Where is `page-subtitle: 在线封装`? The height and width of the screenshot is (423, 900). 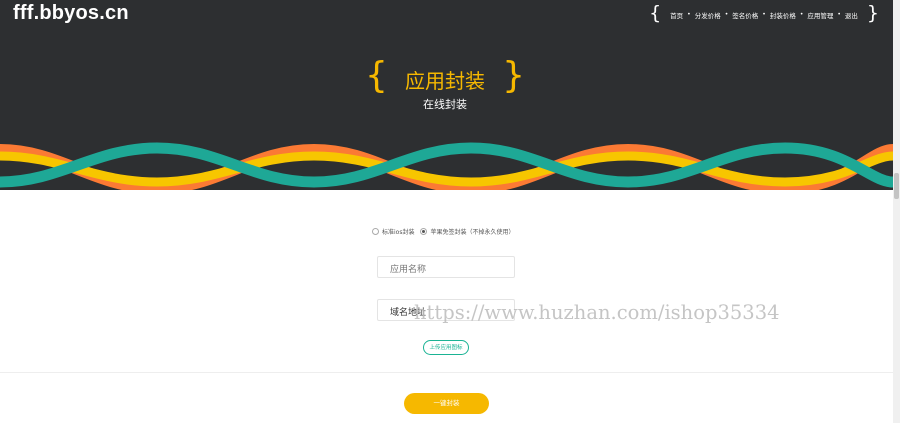 page-subtitle: 在线封装 is located at coordinates (445, 104).